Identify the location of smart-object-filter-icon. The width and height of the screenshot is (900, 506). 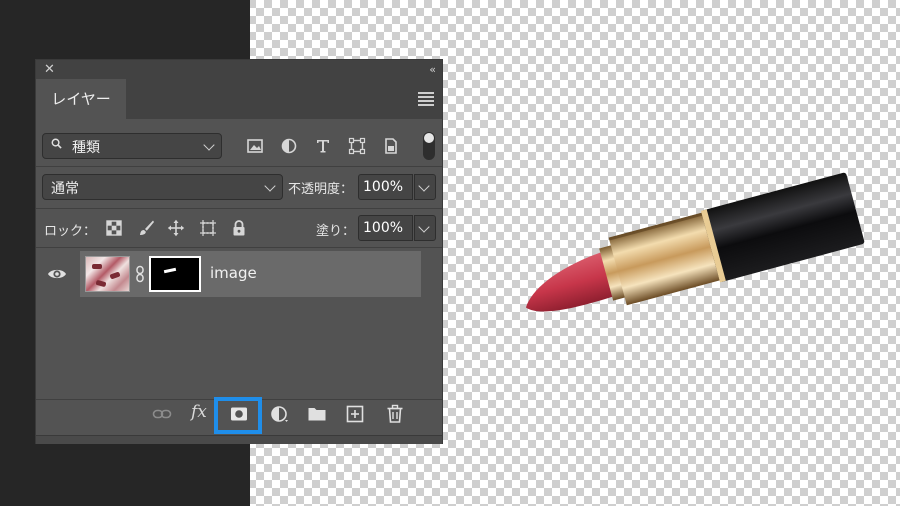
(391, 146).